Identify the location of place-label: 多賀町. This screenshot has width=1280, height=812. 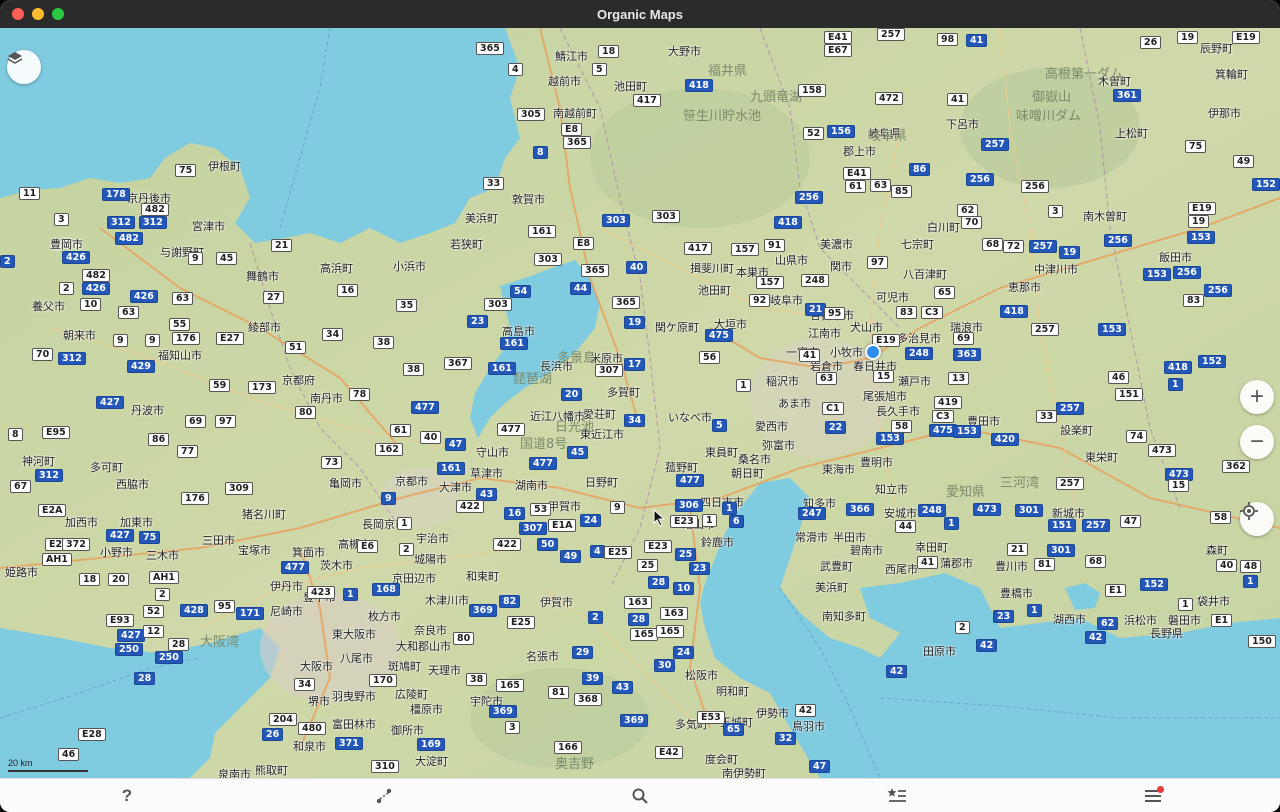
(623, 392).